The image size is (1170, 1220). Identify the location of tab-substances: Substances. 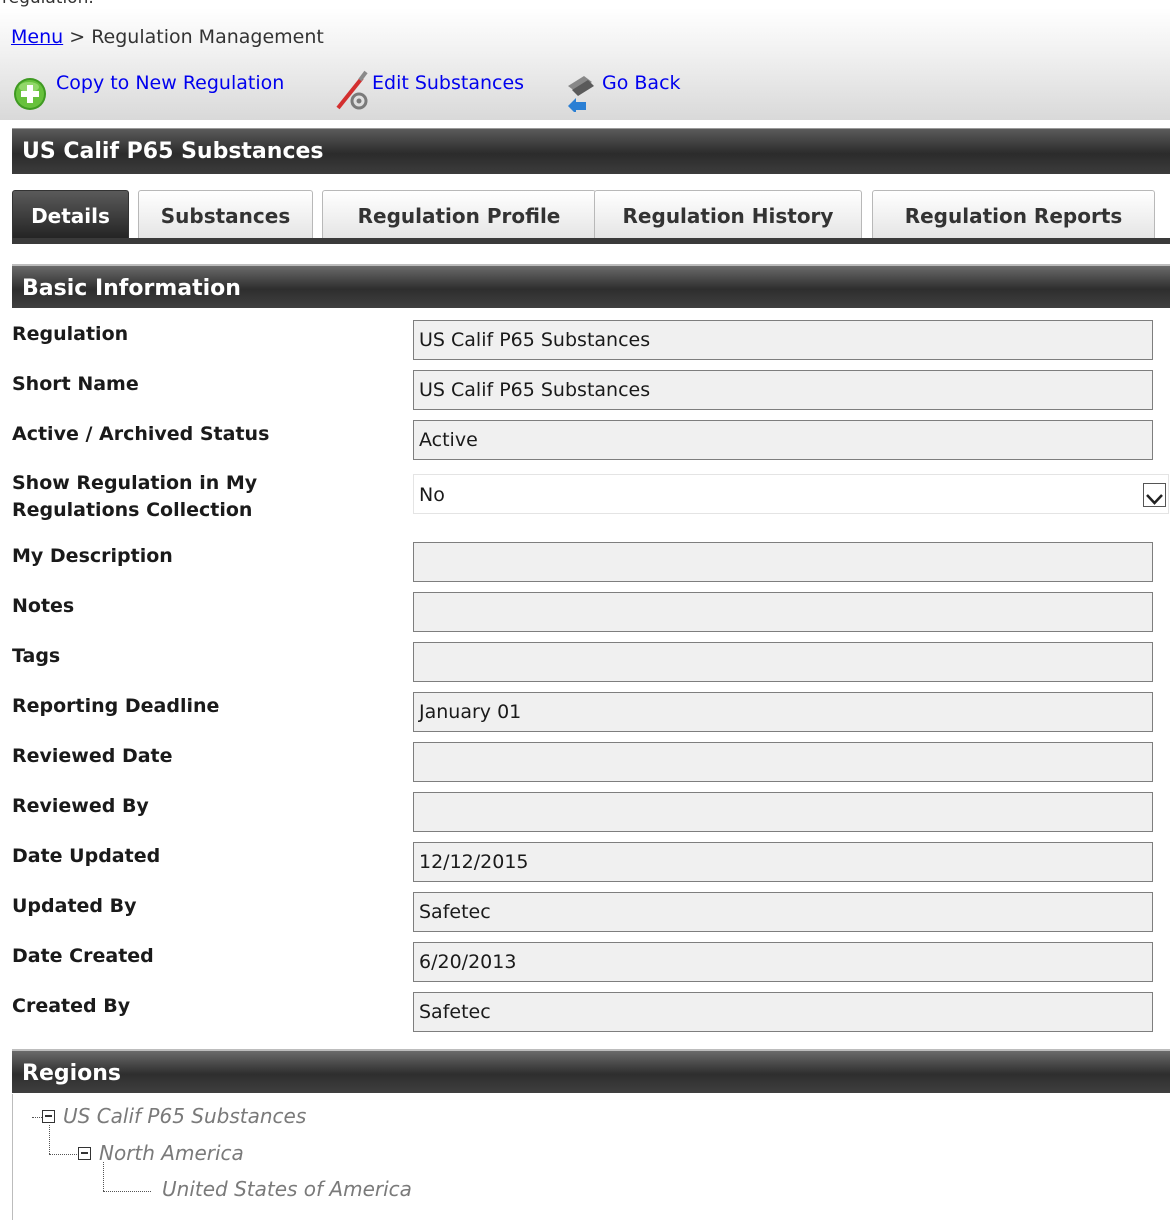
(225, 215).